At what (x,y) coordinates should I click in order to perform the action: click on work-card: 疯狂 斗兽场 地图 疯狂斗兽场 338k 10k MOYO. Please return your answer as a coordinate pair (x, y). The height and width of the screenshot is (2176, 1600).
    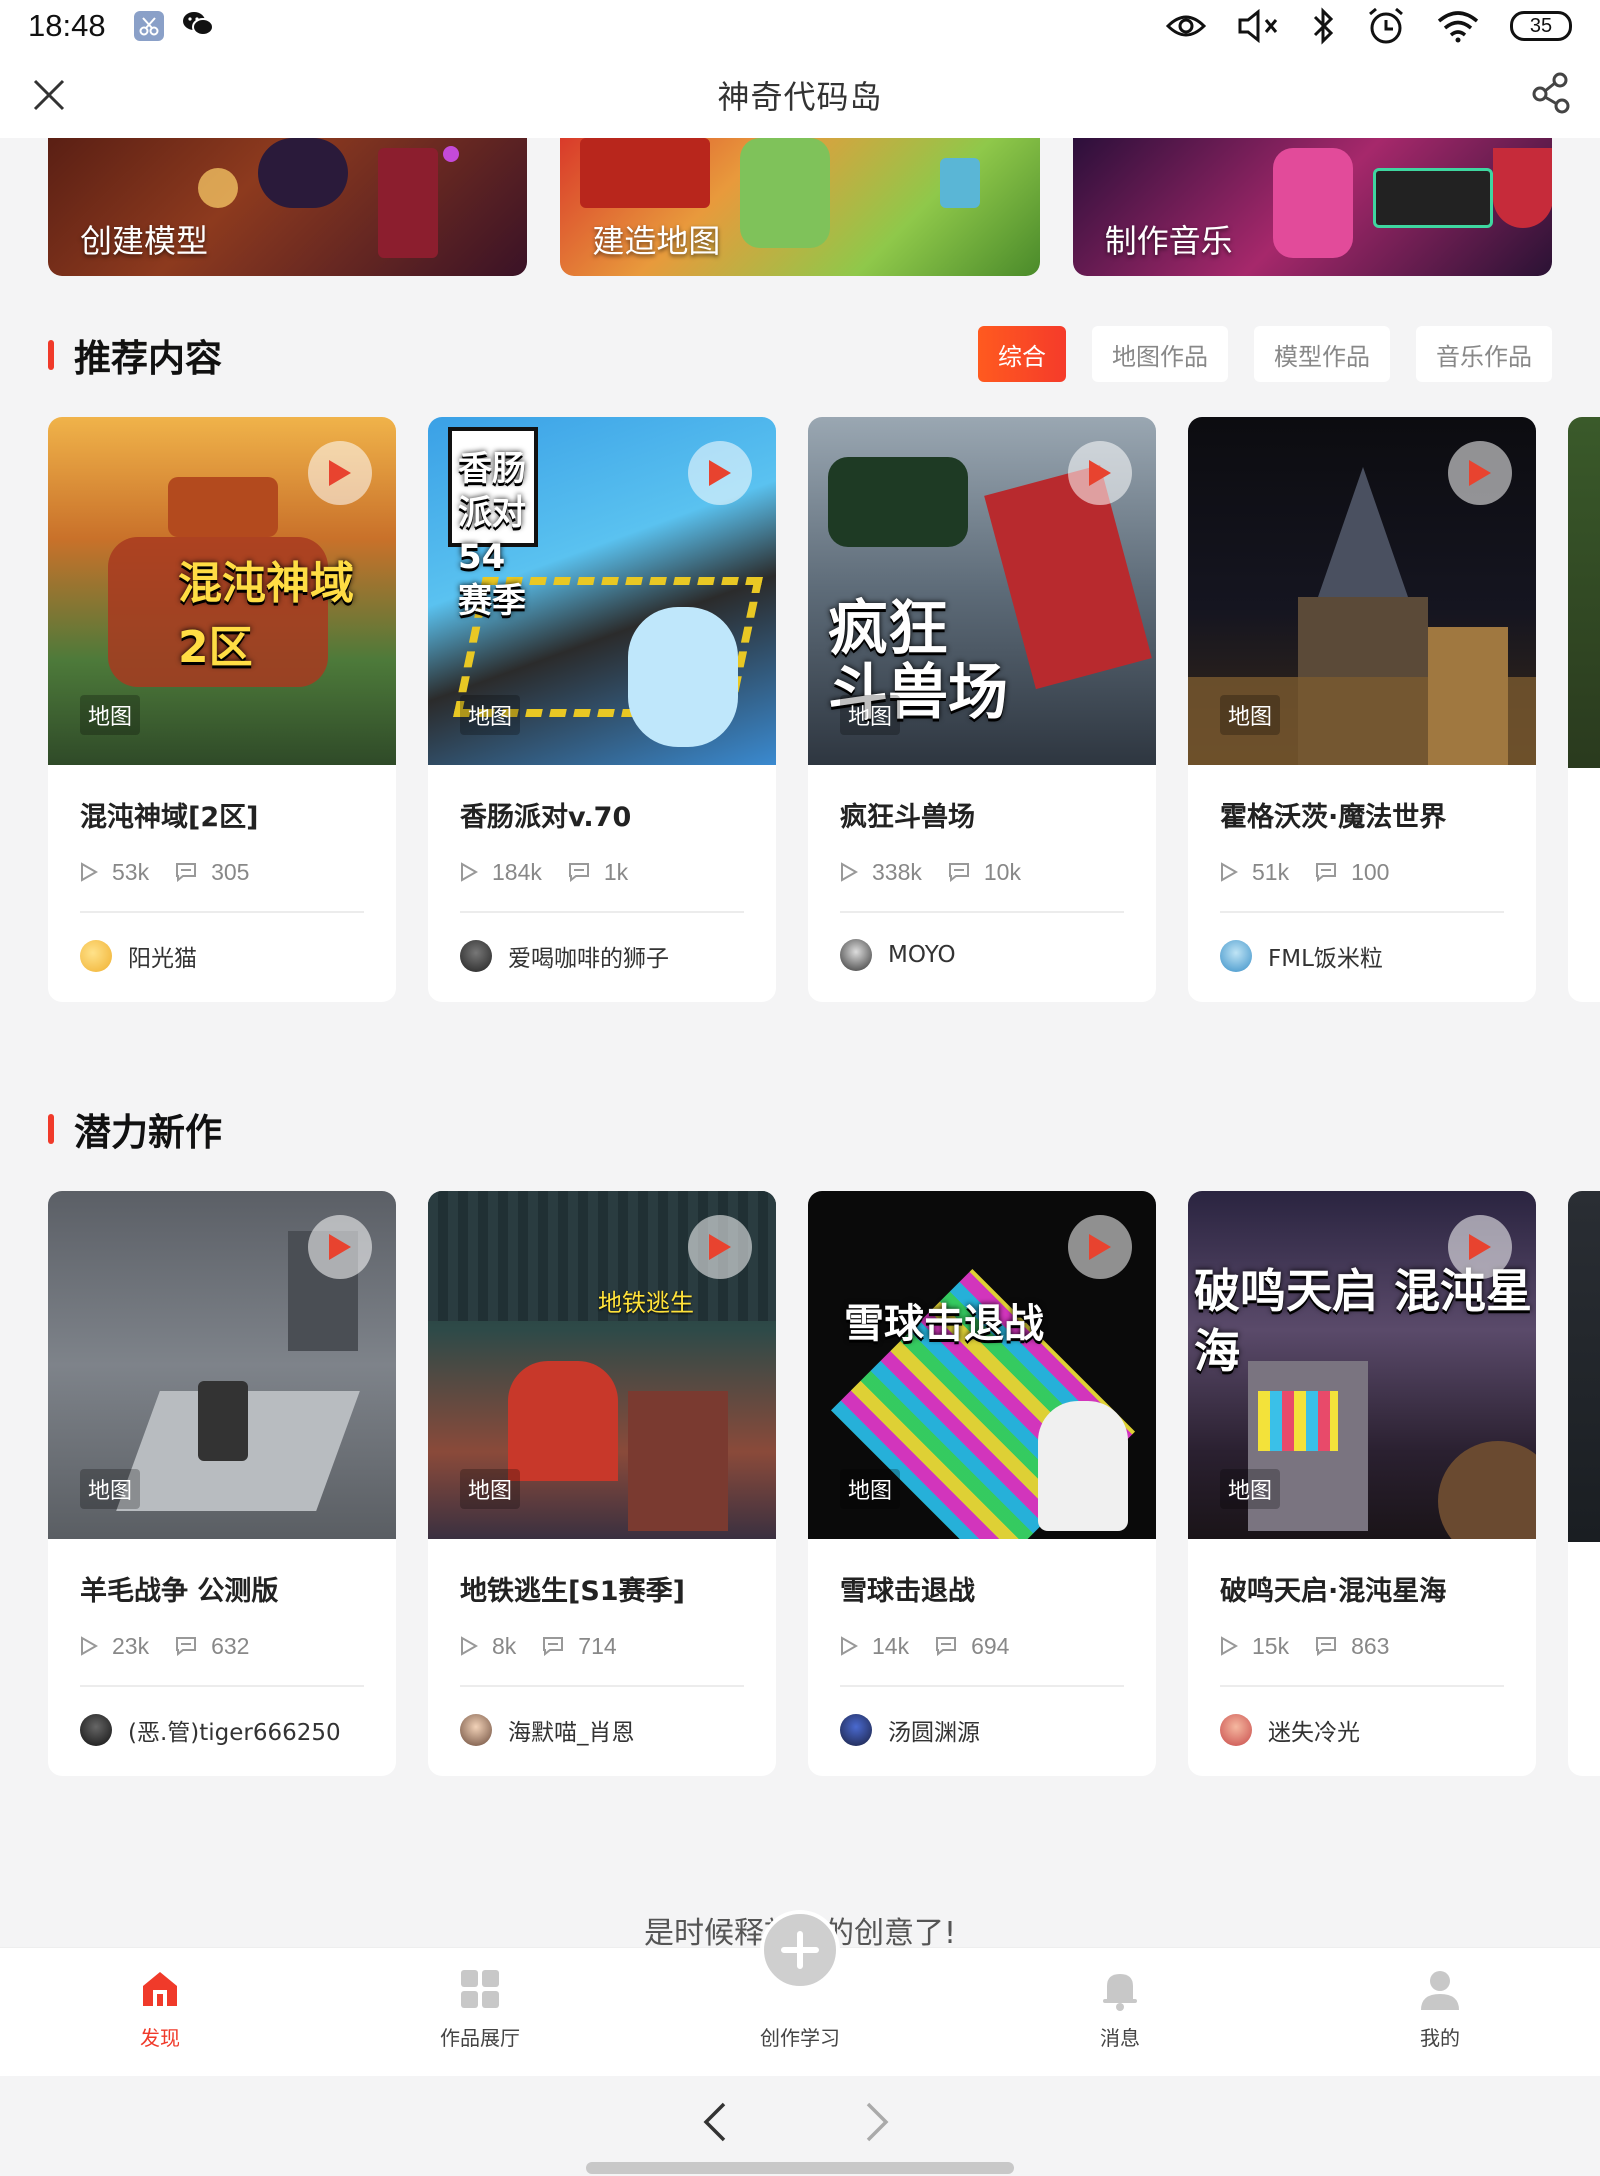
    Looking at the image, I should click on (982, 709).